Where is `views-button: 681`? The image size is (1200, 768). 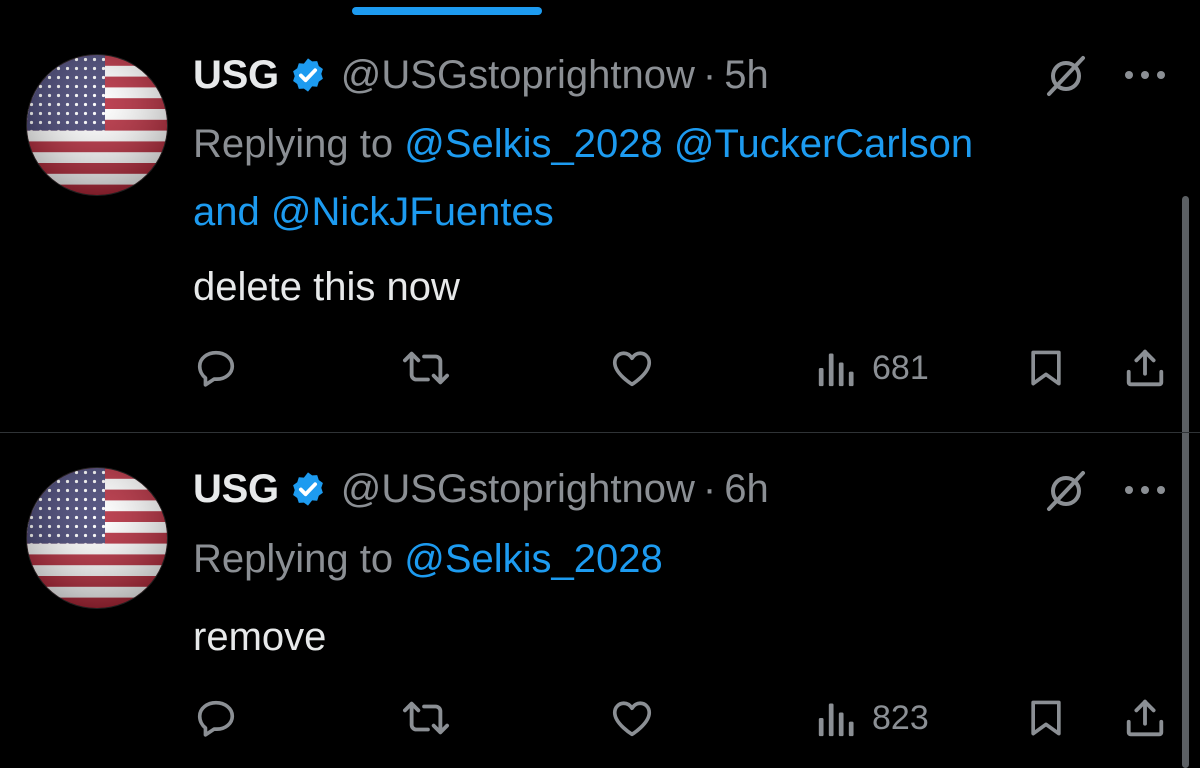 views-button: 681 is located at coordinates (872, 368).